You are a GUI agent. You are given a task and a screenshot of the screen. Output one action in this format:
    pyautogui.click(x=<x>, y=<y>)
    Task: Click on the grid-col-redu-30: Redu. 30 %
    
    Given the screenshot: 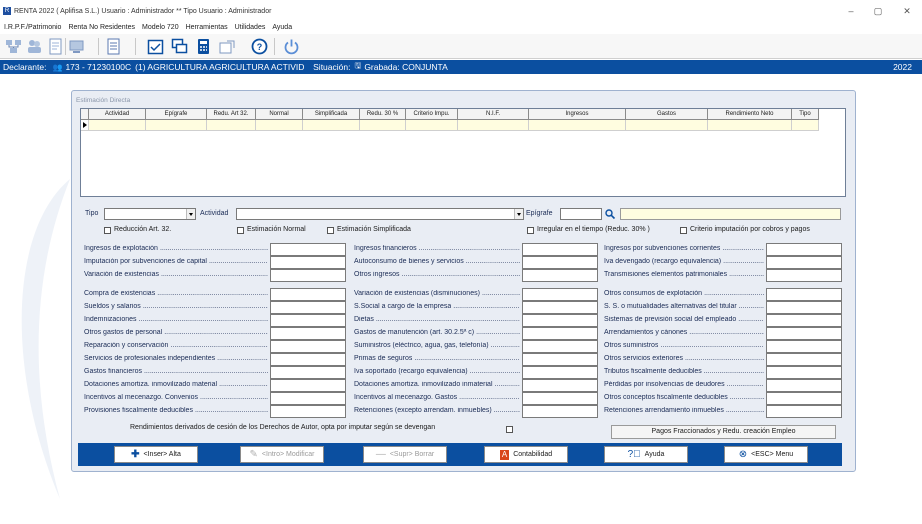 What is the action you would take?
    pyautogui.click(x=383, y=114)
    